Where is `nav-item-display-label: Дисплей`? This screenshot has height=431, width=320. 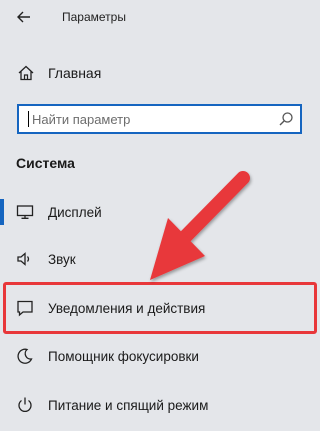 nav-item-display-label: Дисплей is located at coordinates (75, 212).